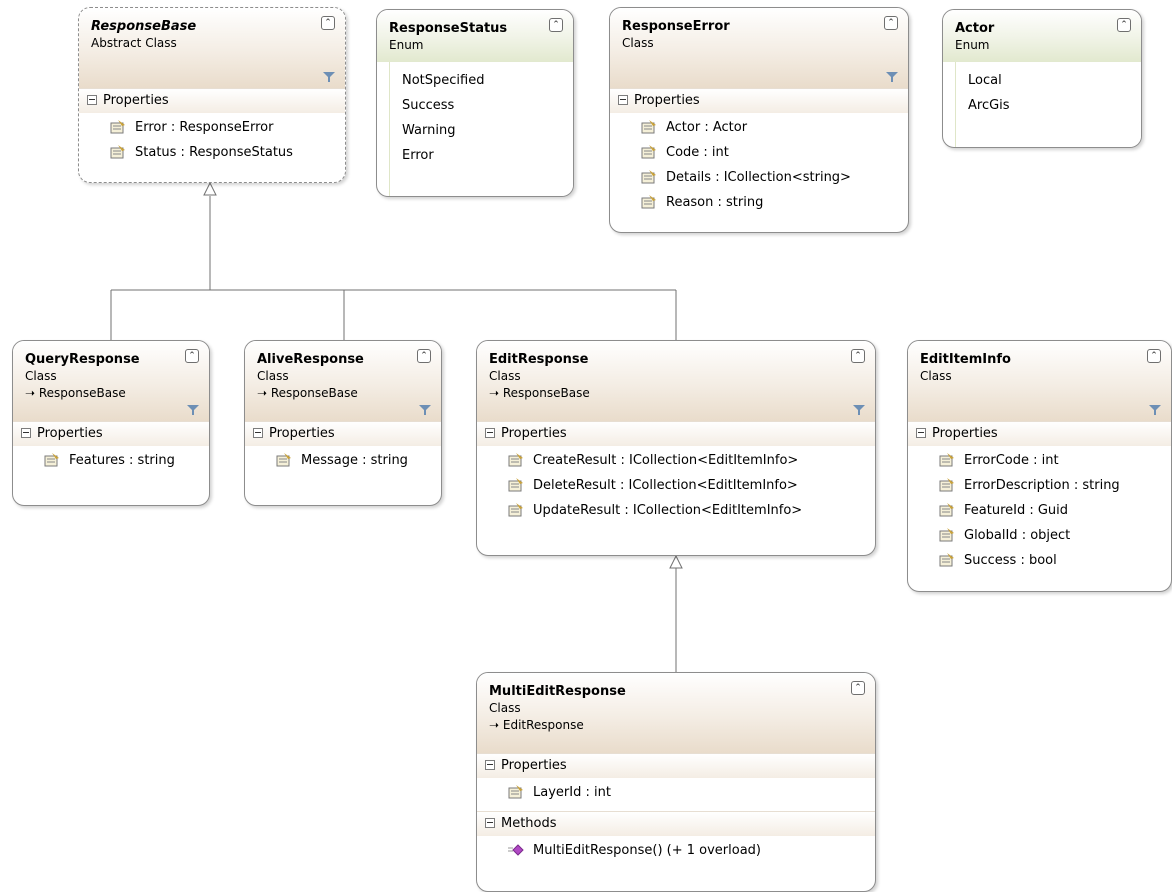 The image size is (1172, 892). Describe the element at coordinates (212, 48) in the screenshot. I see `shape-header: ResponseBase Abstract Class ⌃` at that location.